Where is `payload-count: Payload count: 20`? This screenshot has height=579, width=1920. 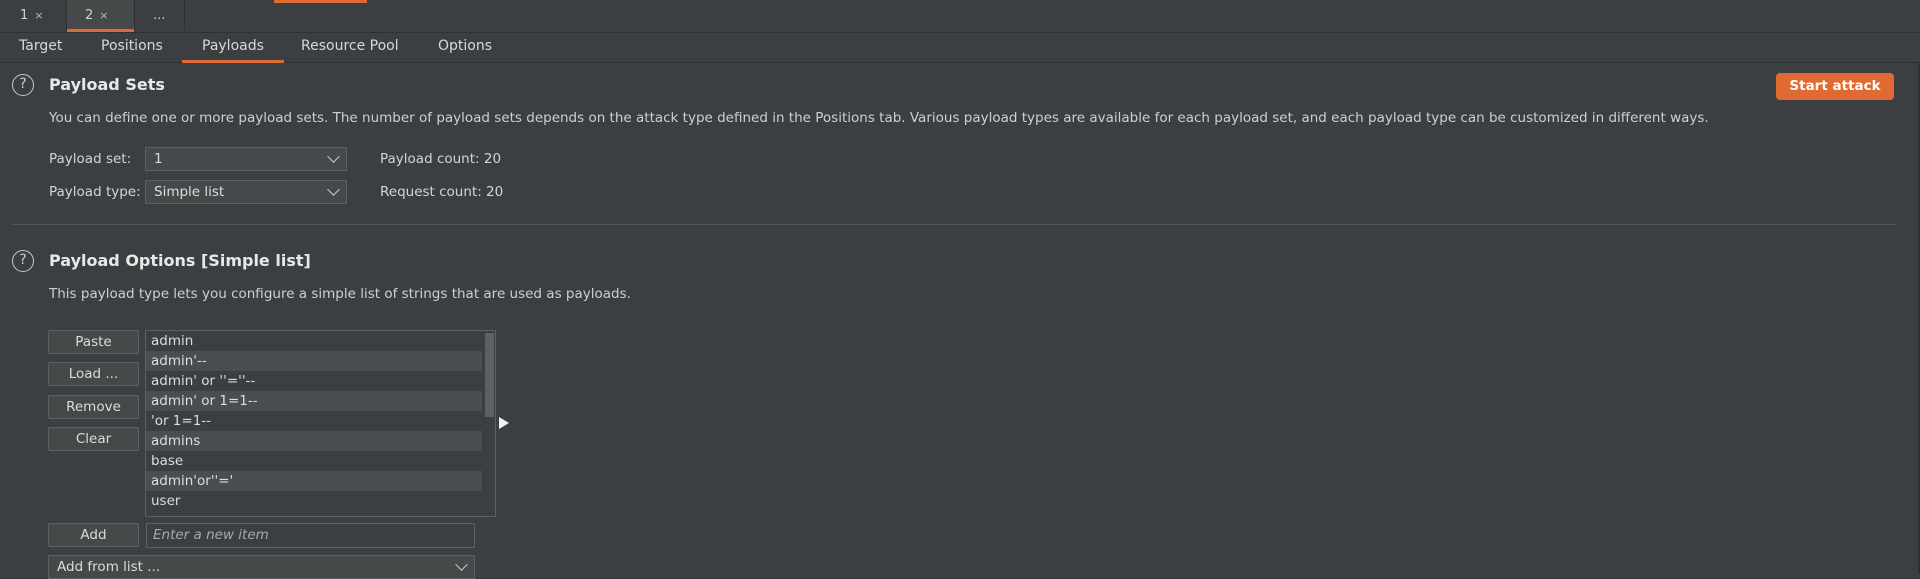
payload-count: Payload count: 20 is located at coordinates (441, 159).